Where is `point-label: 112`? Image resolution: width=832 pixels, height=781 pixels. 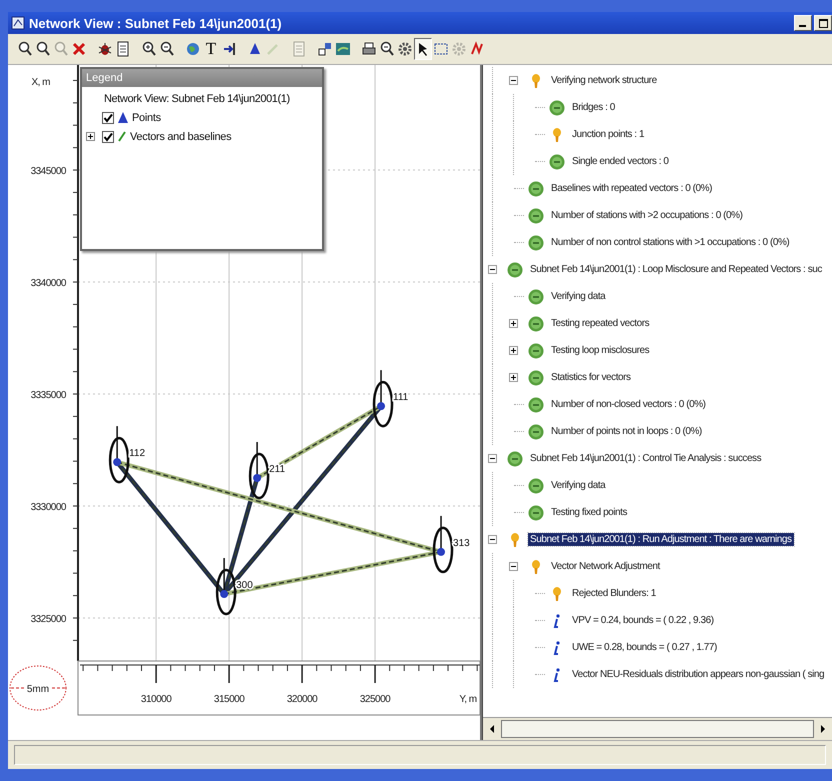 point-label: 112 is located at coordinates (137, 454).